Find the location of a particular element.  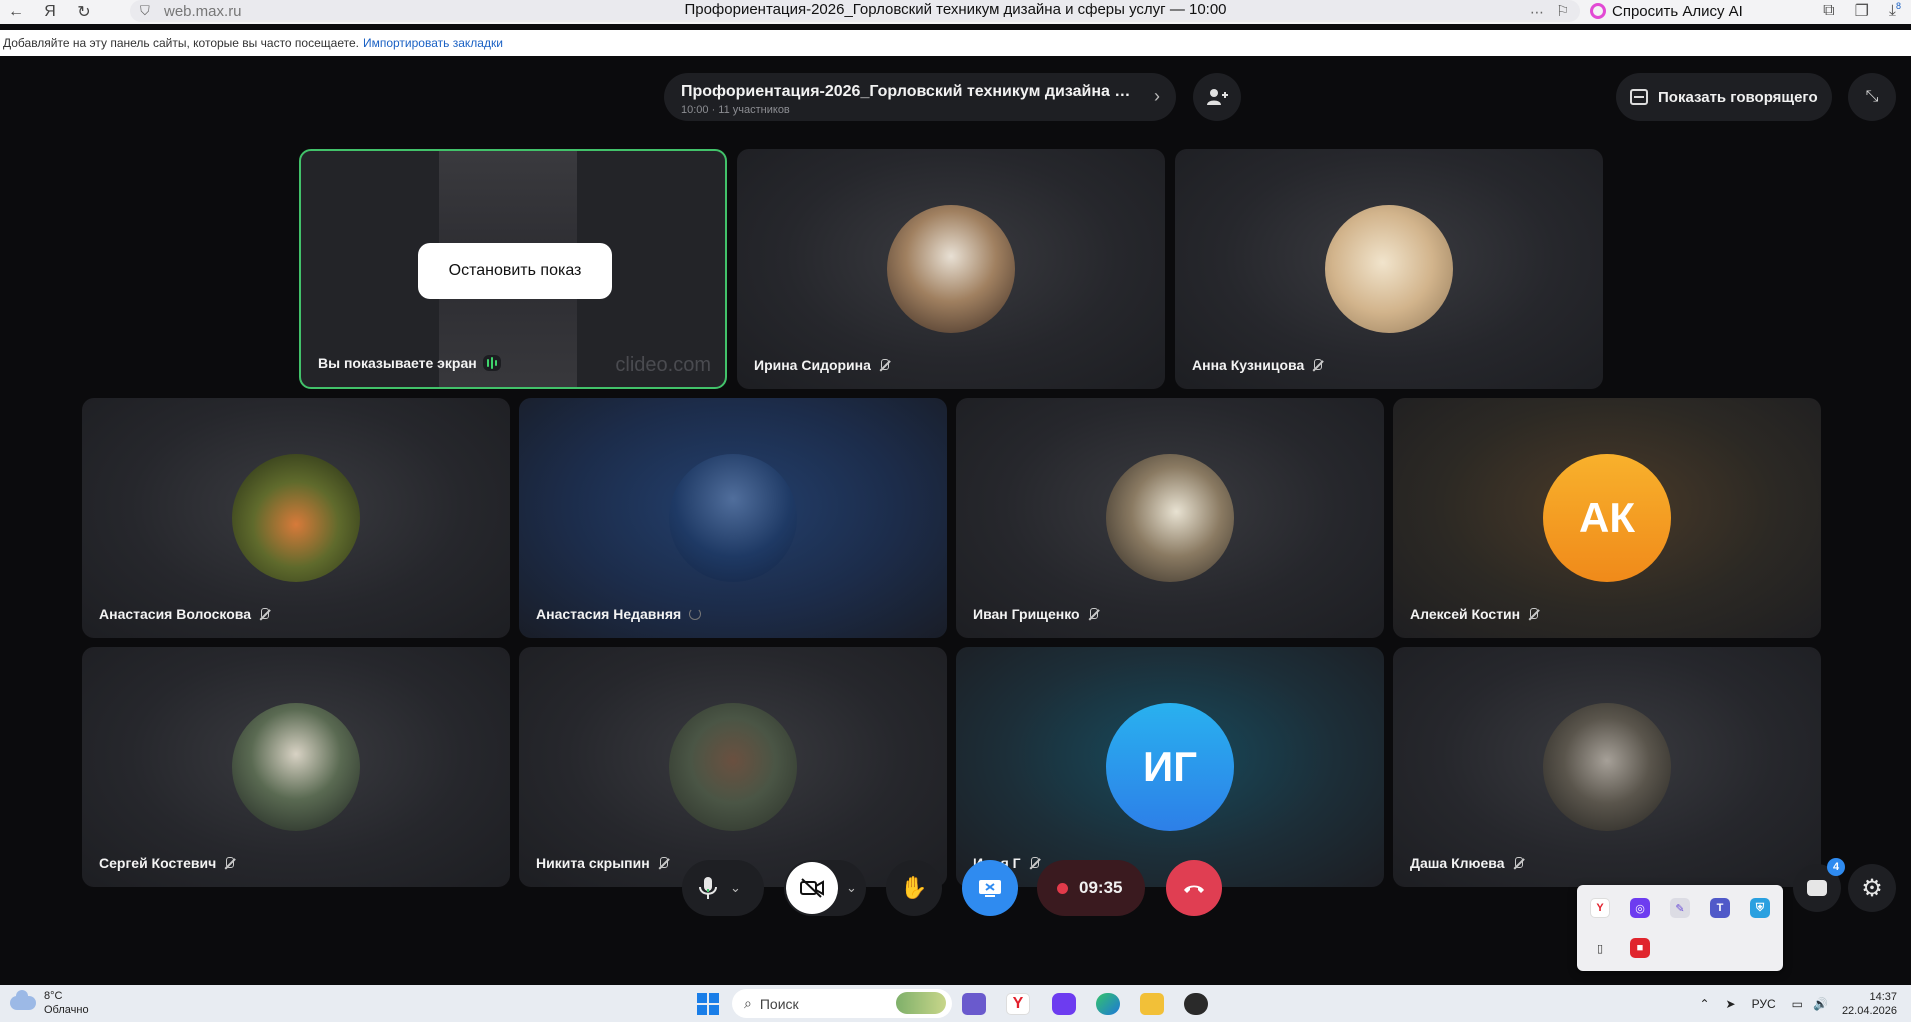

language-indicator: РУС is located at coordinates (1764, 1004).